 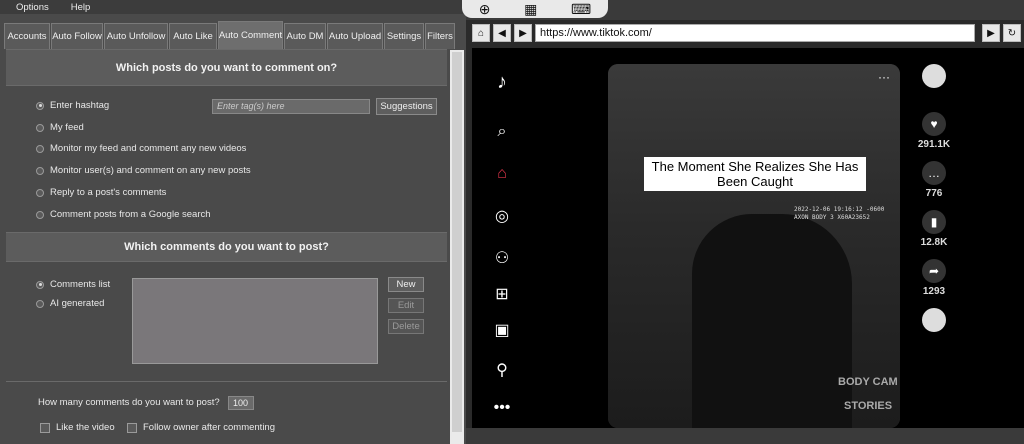 What do you see at coordinates (502, 33) in the screenshot?
I see `back-icon: ◀` at bounding box center [502, 33].